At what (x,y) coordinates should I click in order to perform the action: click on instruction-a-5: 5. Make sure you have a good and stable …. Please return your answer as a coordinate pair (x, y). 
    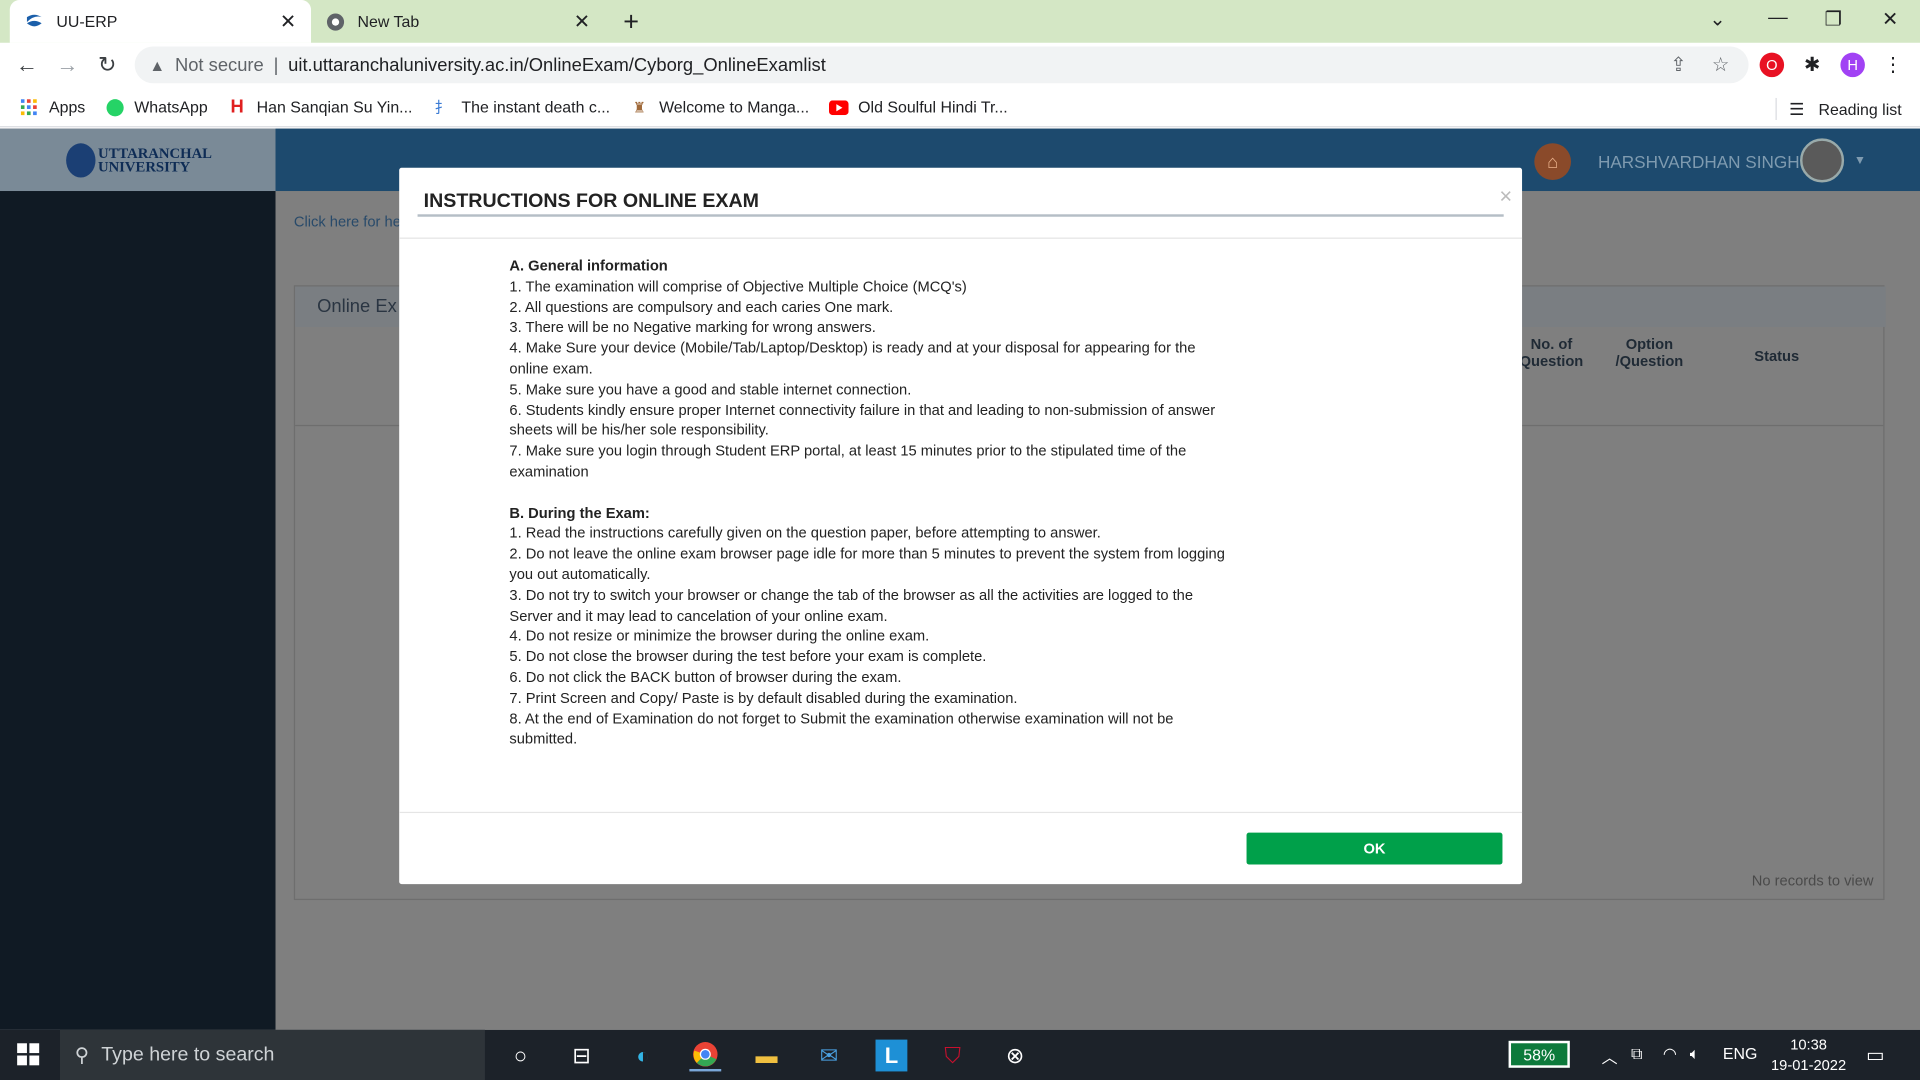
    Looking at the image, I should click on (710, 389).